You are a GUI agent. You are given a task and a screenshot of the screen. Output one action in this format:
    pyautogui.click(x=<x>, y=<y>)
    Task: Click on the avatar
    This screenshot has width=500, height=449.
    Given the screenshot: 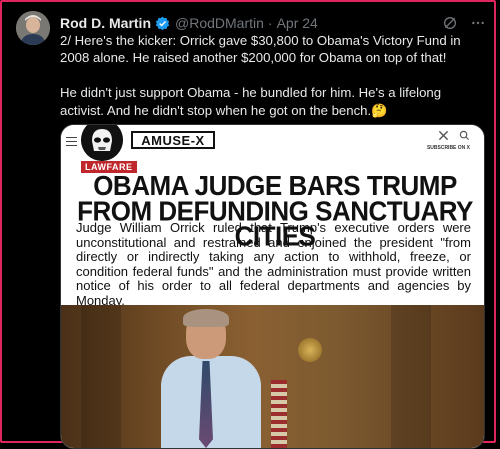 What is the action you would take?
    pyautogui.click(x=33, y=28)
    